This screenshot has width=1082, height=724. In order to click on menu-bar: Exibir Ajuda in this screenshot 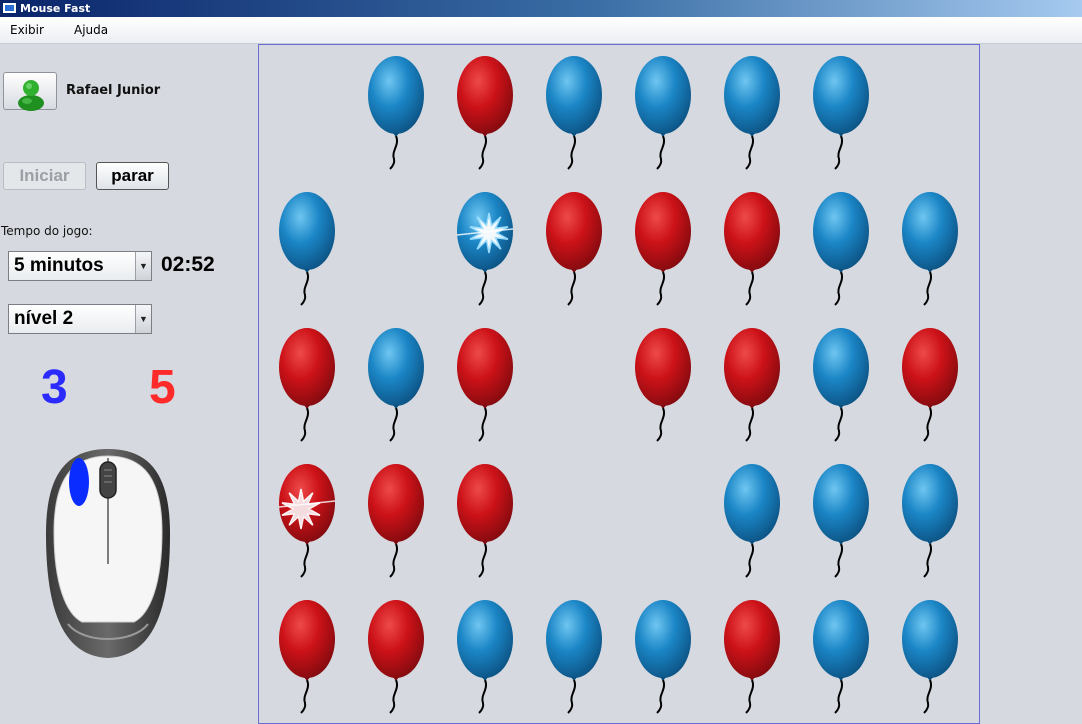, I will do `click(541, 30)`.